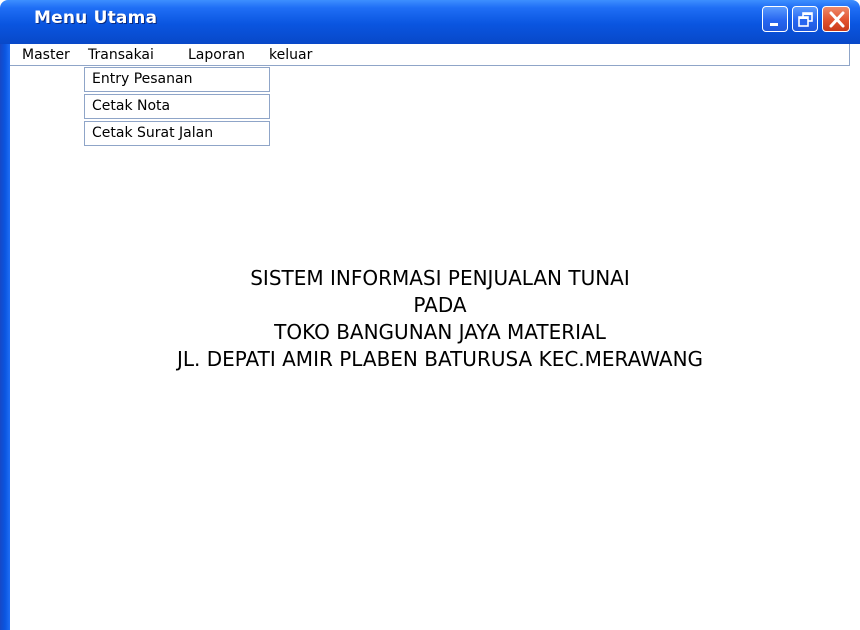 The height and width of the screenshot is (630, 860). Describe the element at coordinates (46, 55) in the screenshot. I see `menu-master: Master` at that location.